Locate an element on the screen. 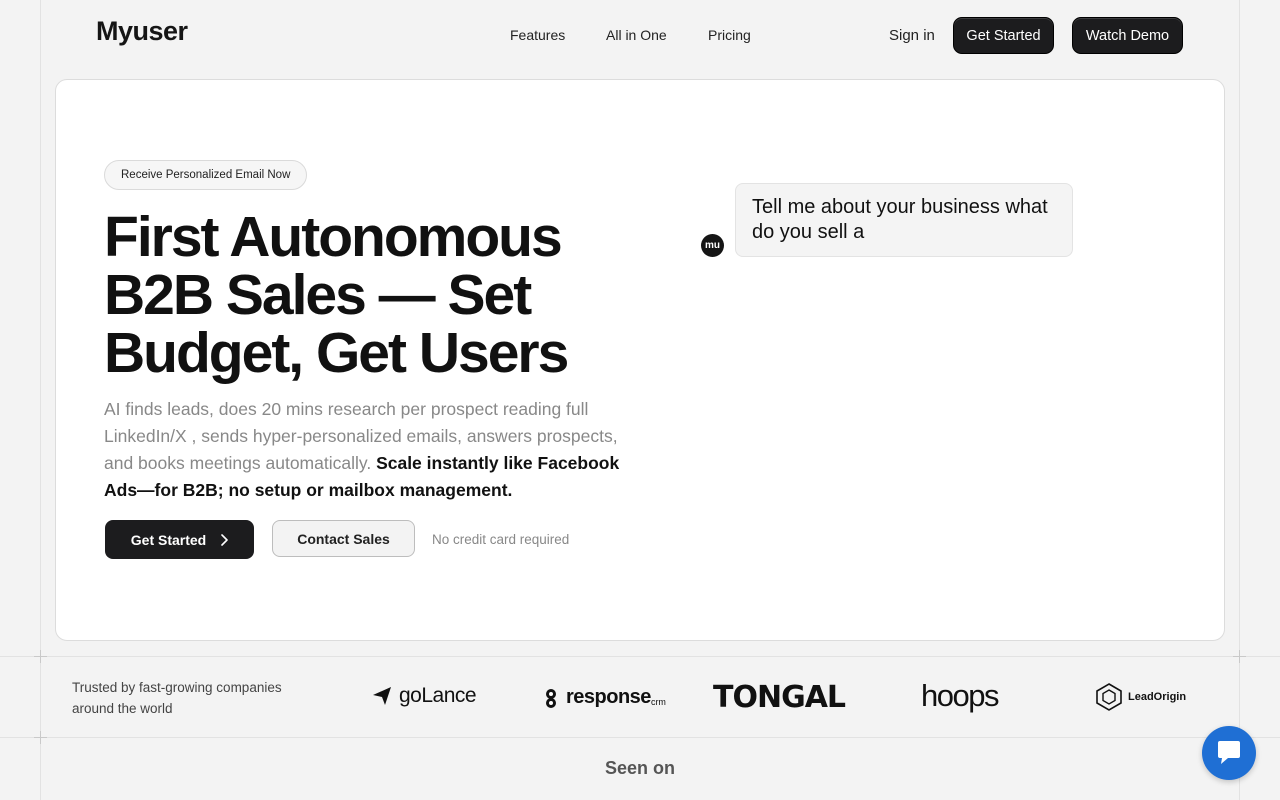 Image resolution: width=1280 pixels, height=800 pixels. chat-bubble-icon is located at coordinates (1229, 752).